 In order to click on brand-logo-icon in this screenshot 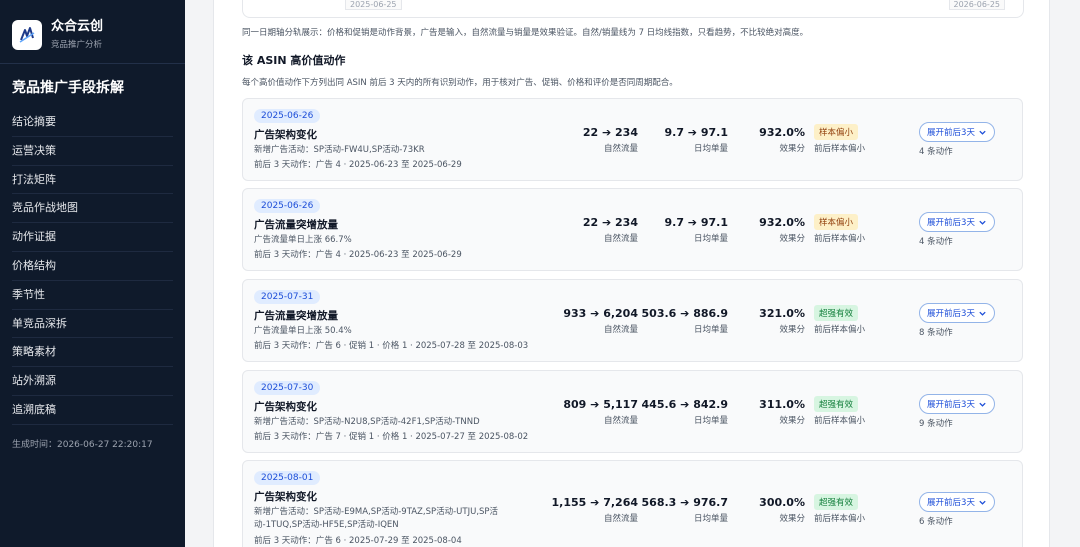, I will do `click(27, 34)`.